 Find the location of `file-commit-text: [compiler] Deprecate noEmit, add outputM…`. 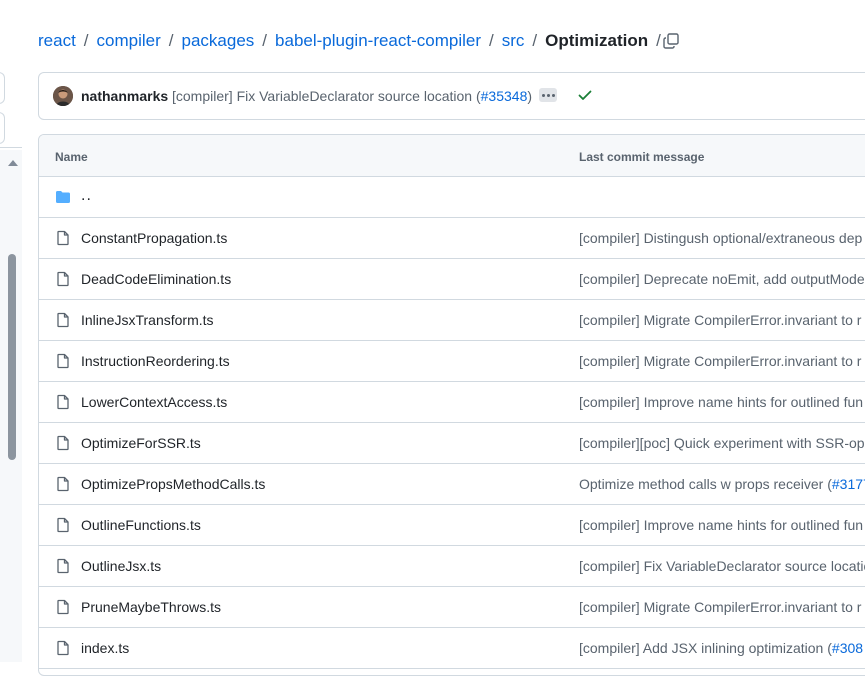

file-commit-text: [compiler] Deprecate noEmit, add outputM… is located at coordinates (722, 279).